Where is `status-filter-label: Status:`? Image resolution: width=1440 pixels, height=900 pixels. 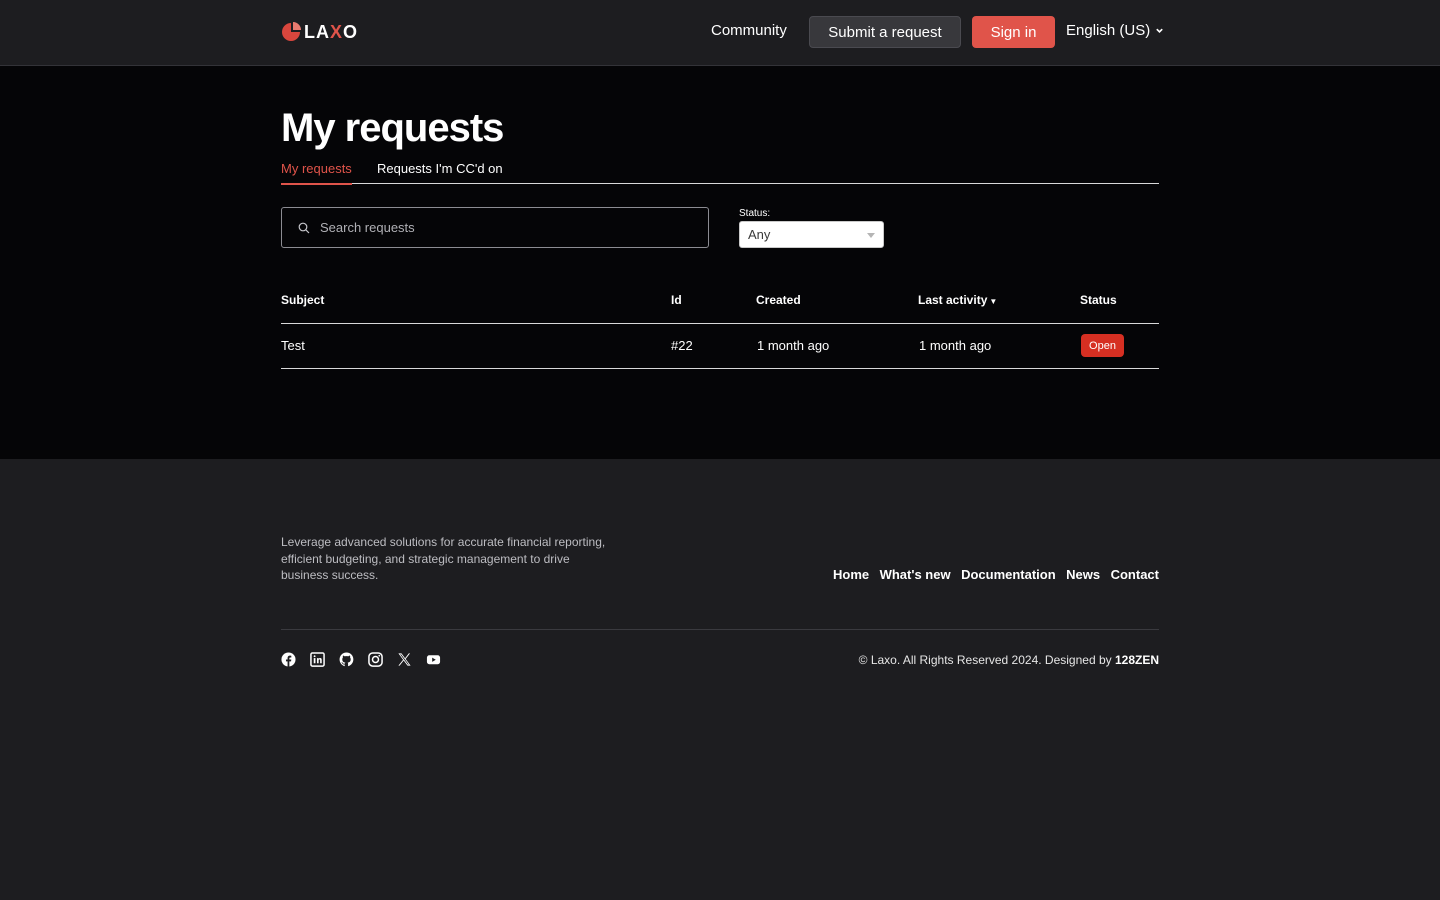 status-filter-label: Status: is located at coordinates (755, 213).